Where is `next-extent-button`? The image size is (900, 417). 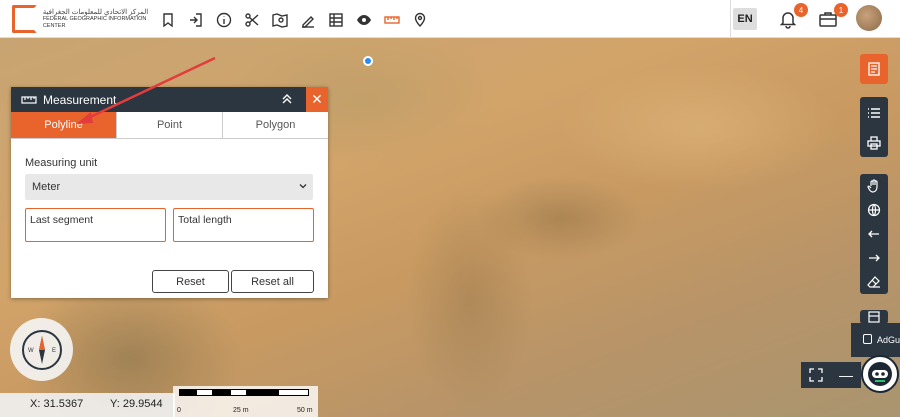
next-extent-button is located at coordinates (874, 258).